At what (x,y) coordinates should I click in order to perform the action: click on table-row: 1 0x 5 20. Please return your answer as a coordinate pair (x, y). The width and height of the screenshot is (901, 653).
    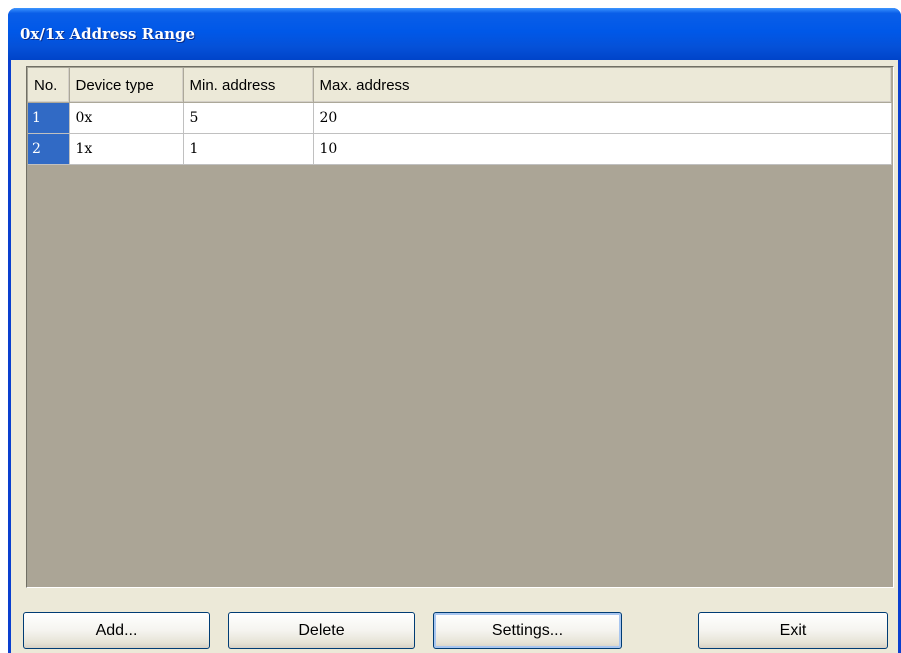
    Looking at the image, I should click on (460, 118).